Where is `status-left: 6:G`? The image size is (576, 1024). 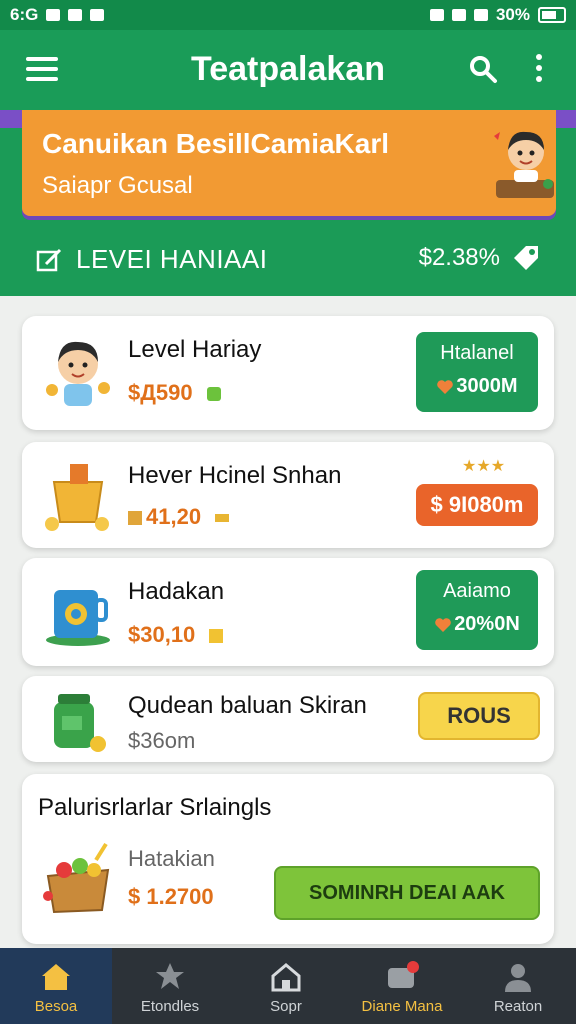
status-left: 6:G is located at coordinates (57, 15).